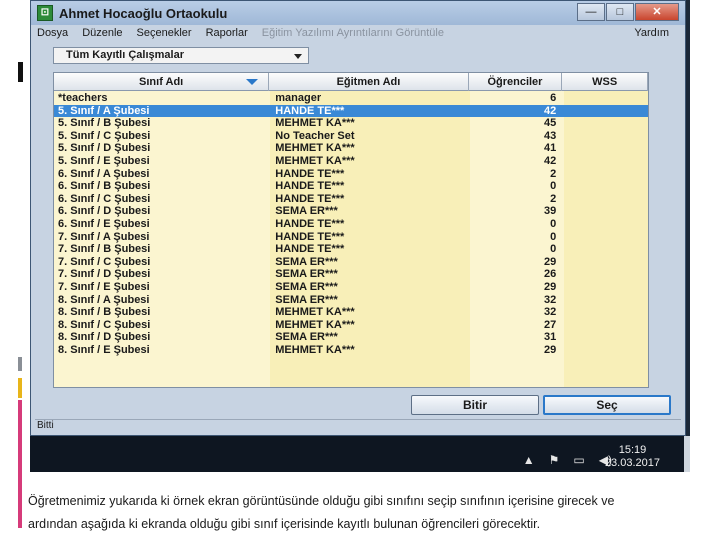 This screenshot has height=540, width=720. I want to click on class-name-cell: 5. Sınıf / A Şubesi, so click(104, 110).